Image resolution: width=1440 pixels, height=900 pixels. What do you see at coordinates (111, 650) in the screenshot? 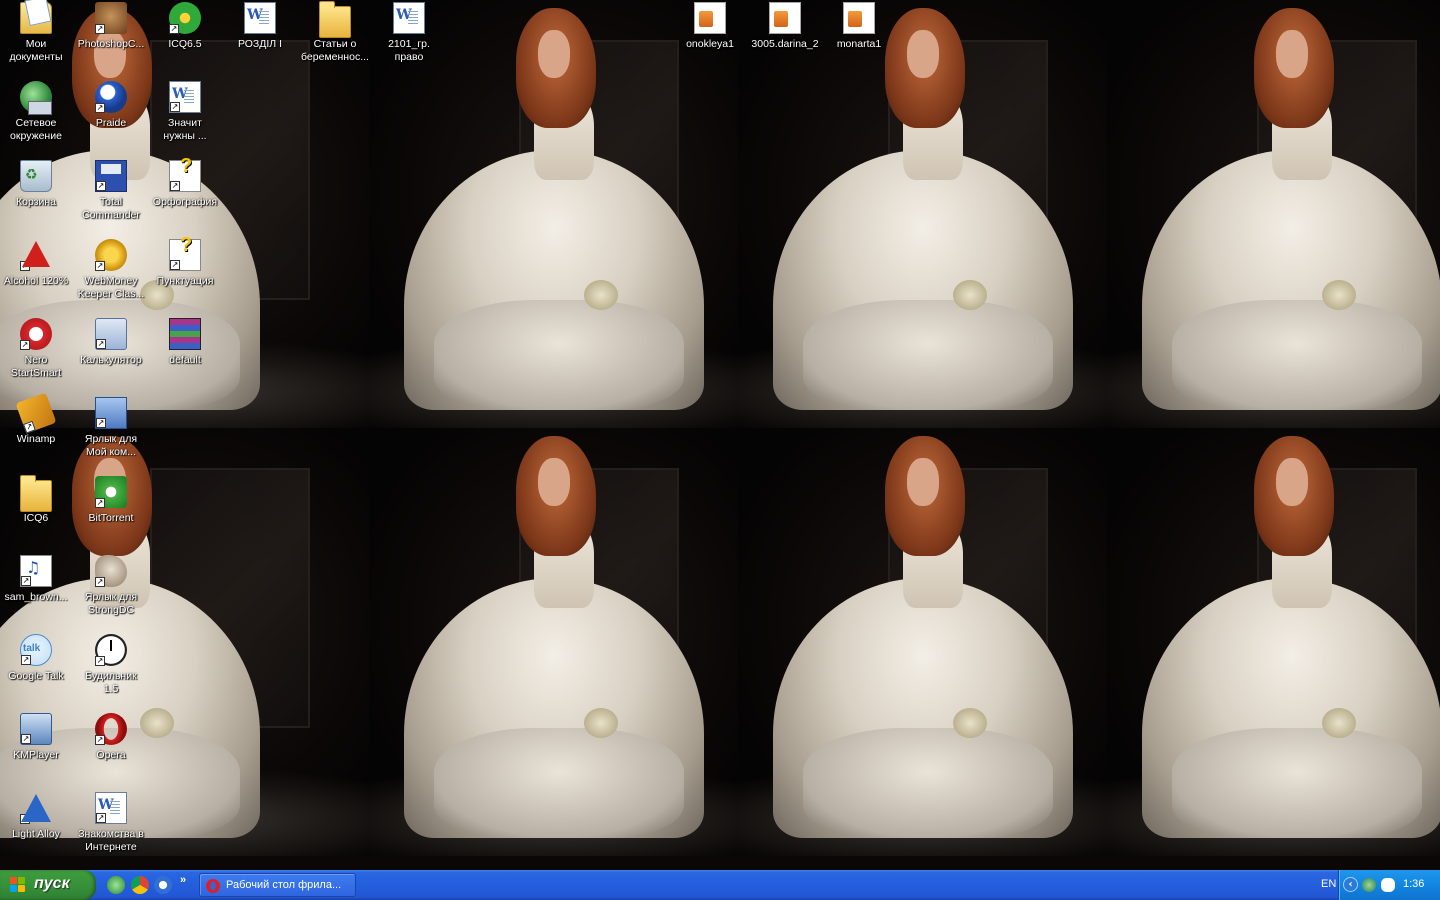
I see `alarm-clock-icon: ↗` at bounding box center [111, 650].